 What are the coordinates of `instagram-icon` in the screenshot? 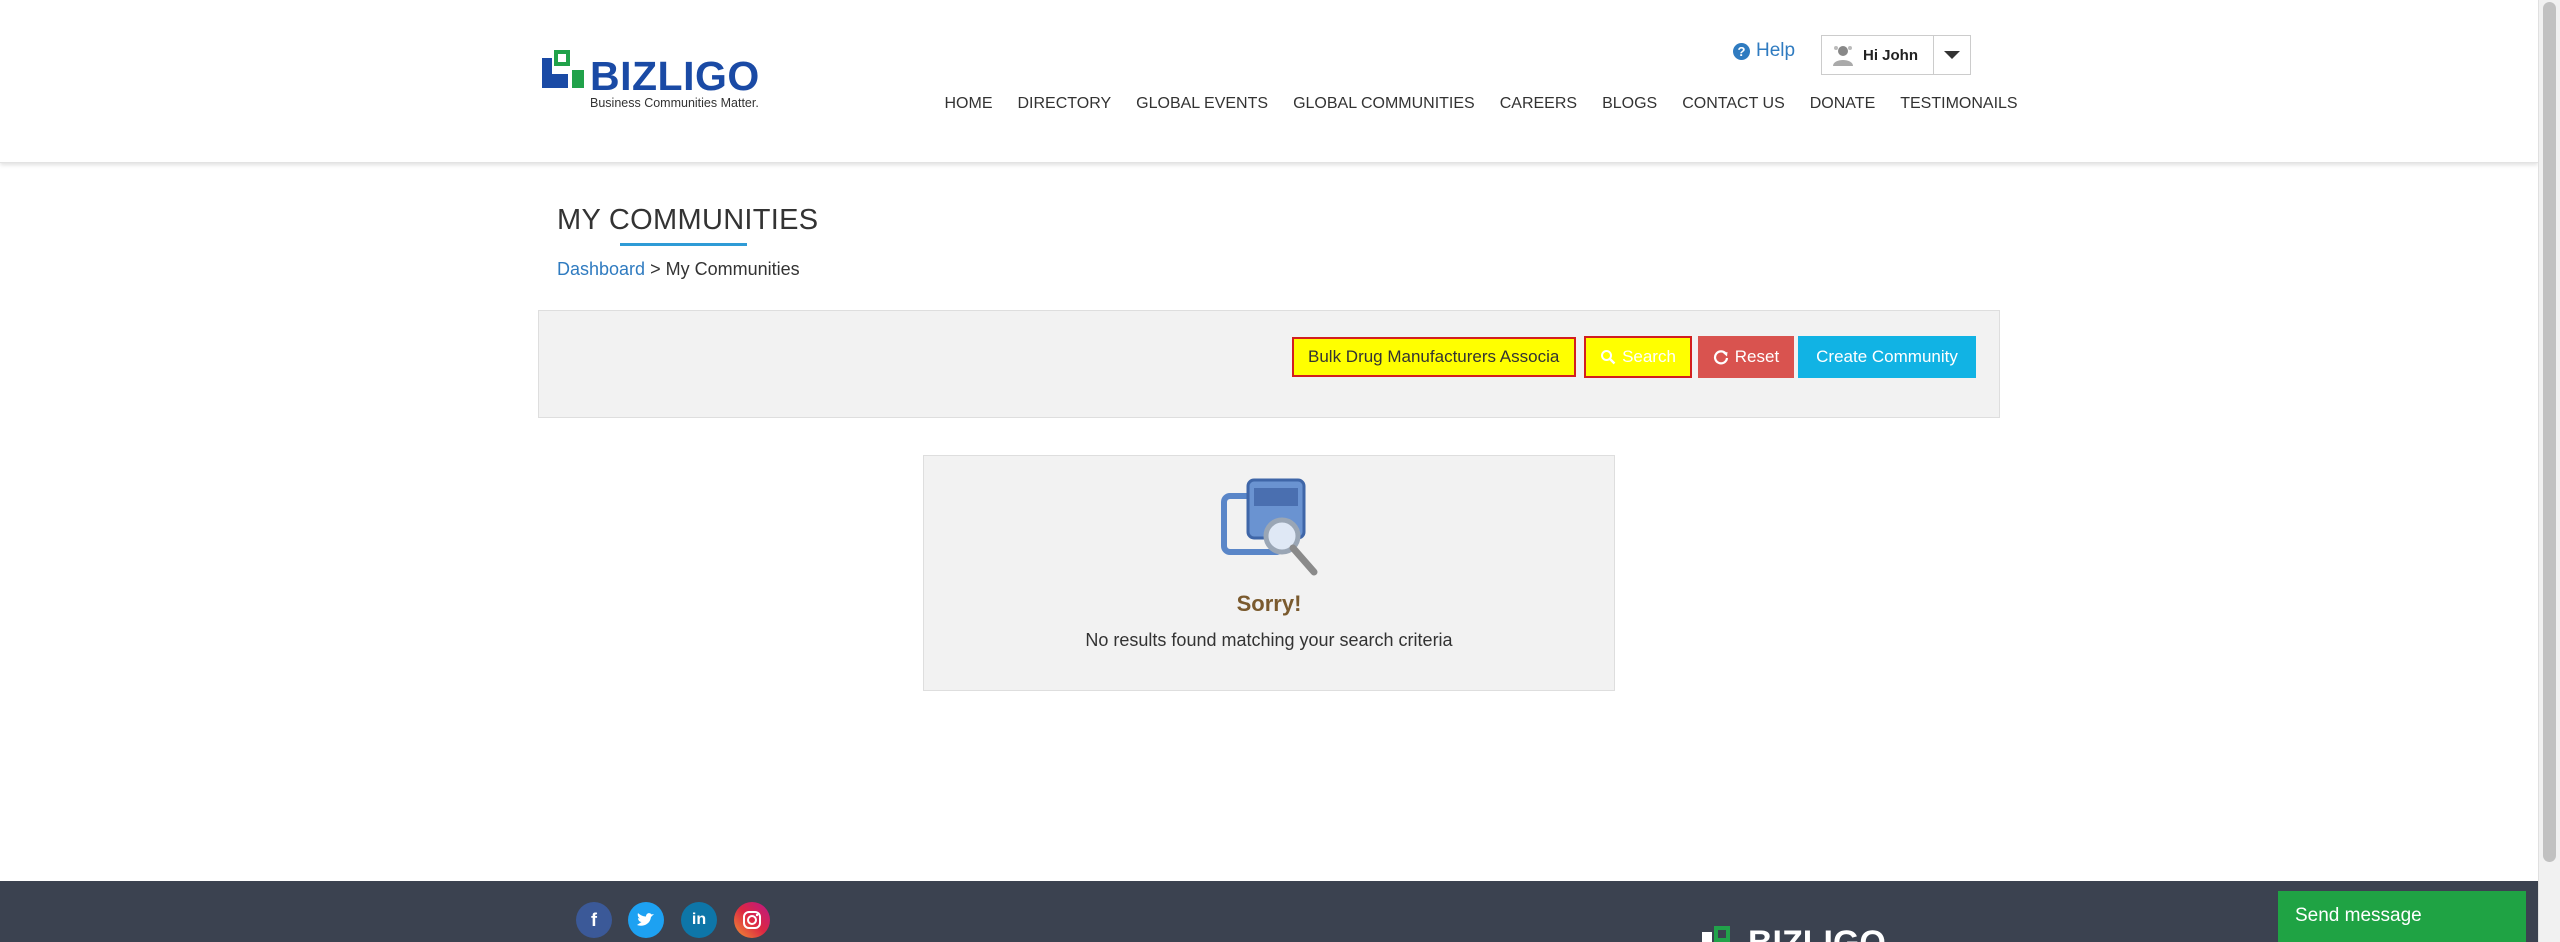 It's located at (752, 920).